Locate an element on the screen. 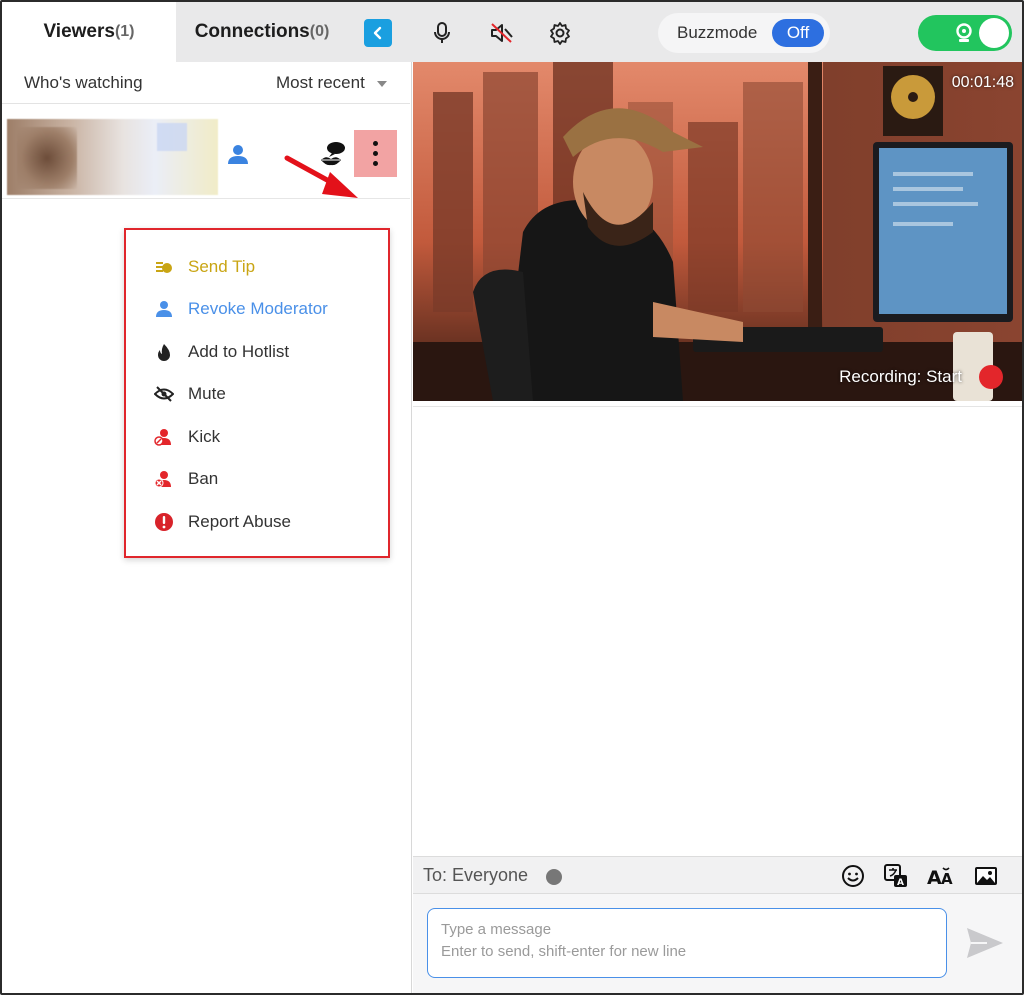 This screenshot has height=995, width=1024. menu-item-label: Ban is located at coordinates (203, 478).